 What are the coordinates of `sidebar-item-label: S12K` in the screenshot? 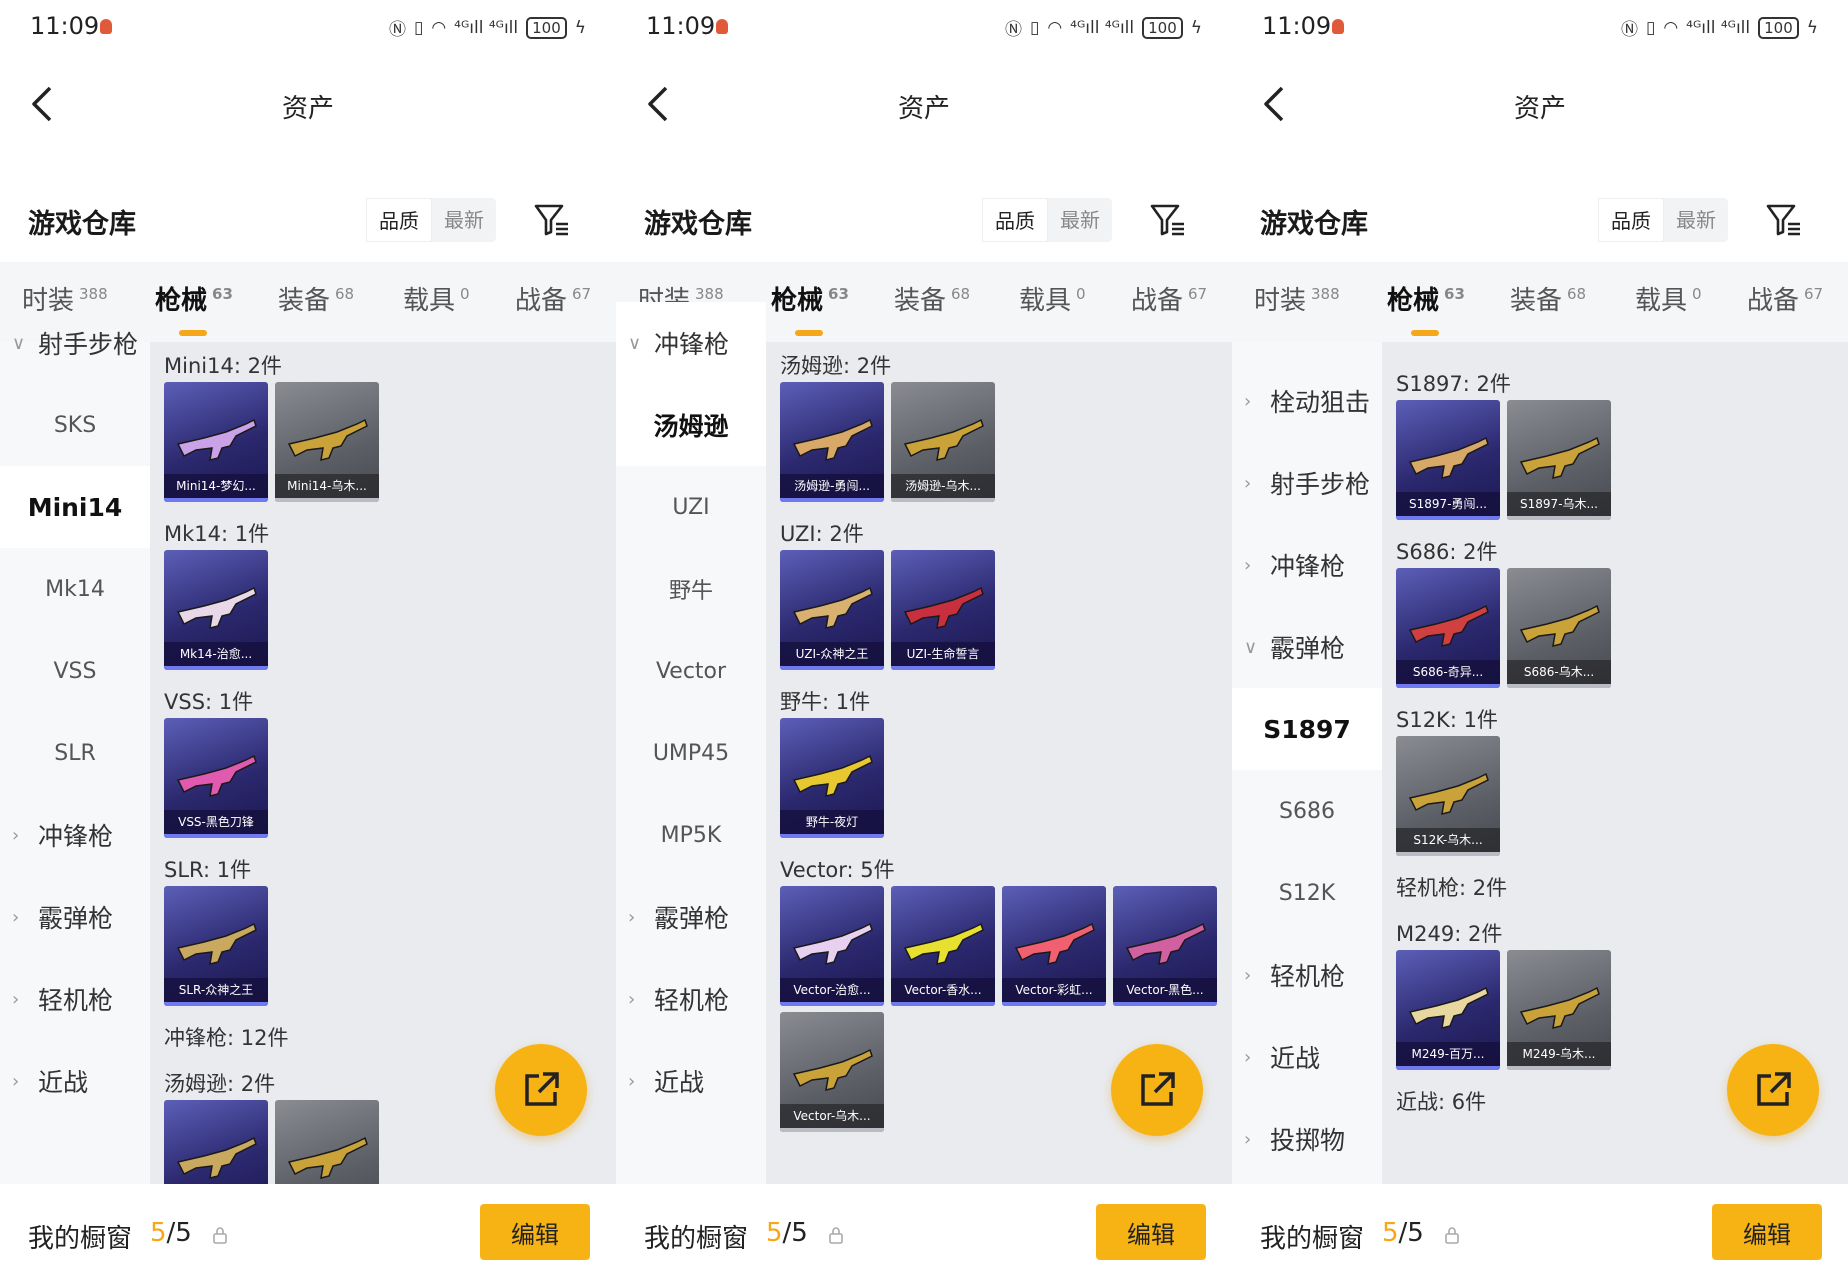 It's located at (1307, 893).